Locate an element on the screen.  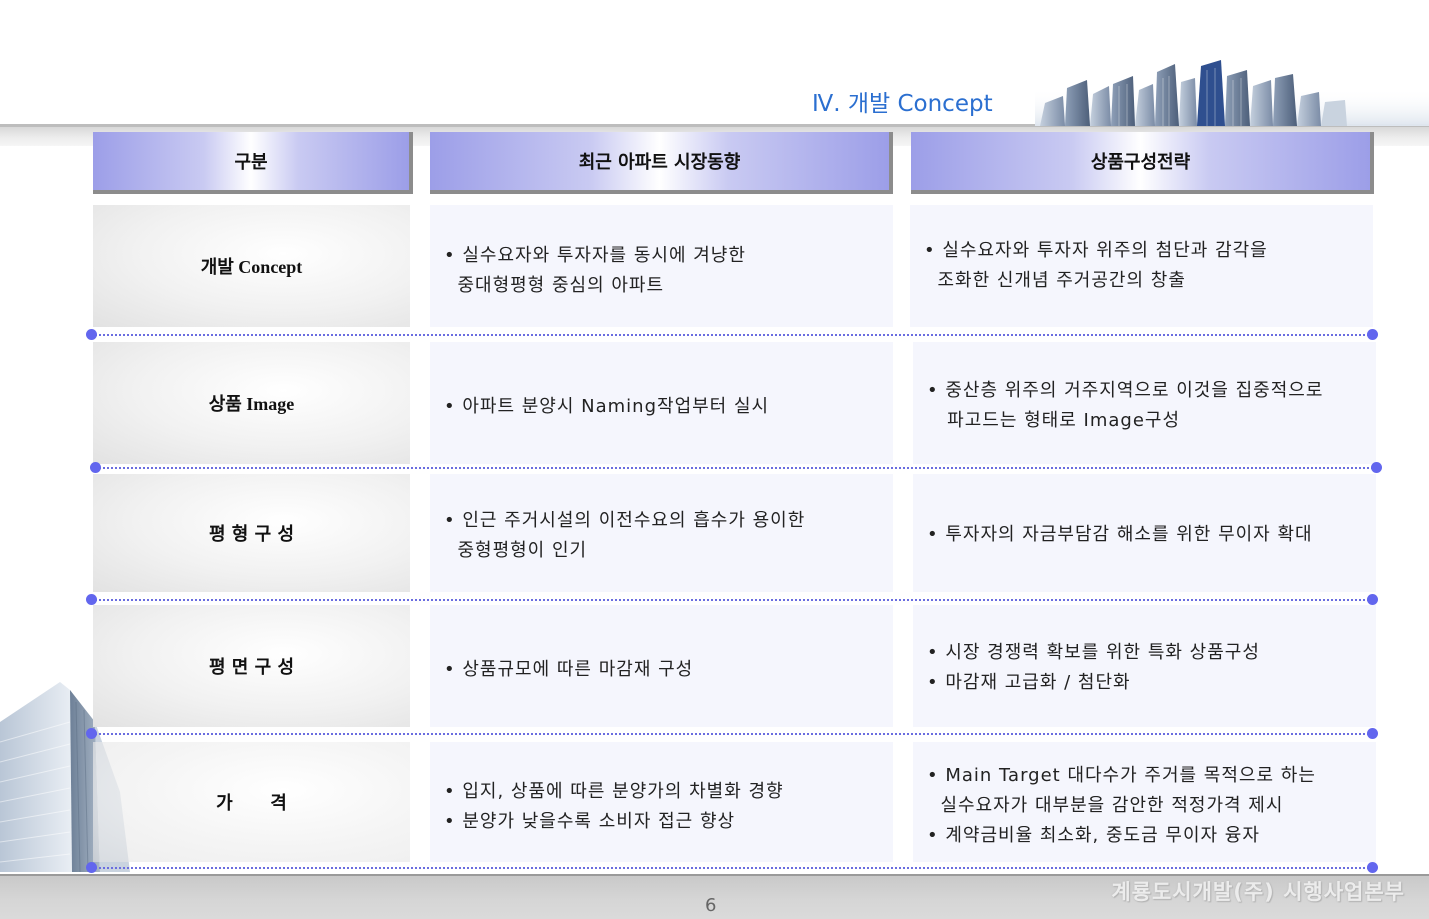
bullet-item: 조화한 신개념 주거공간의 창출 is located at coordinates (1055, 280).